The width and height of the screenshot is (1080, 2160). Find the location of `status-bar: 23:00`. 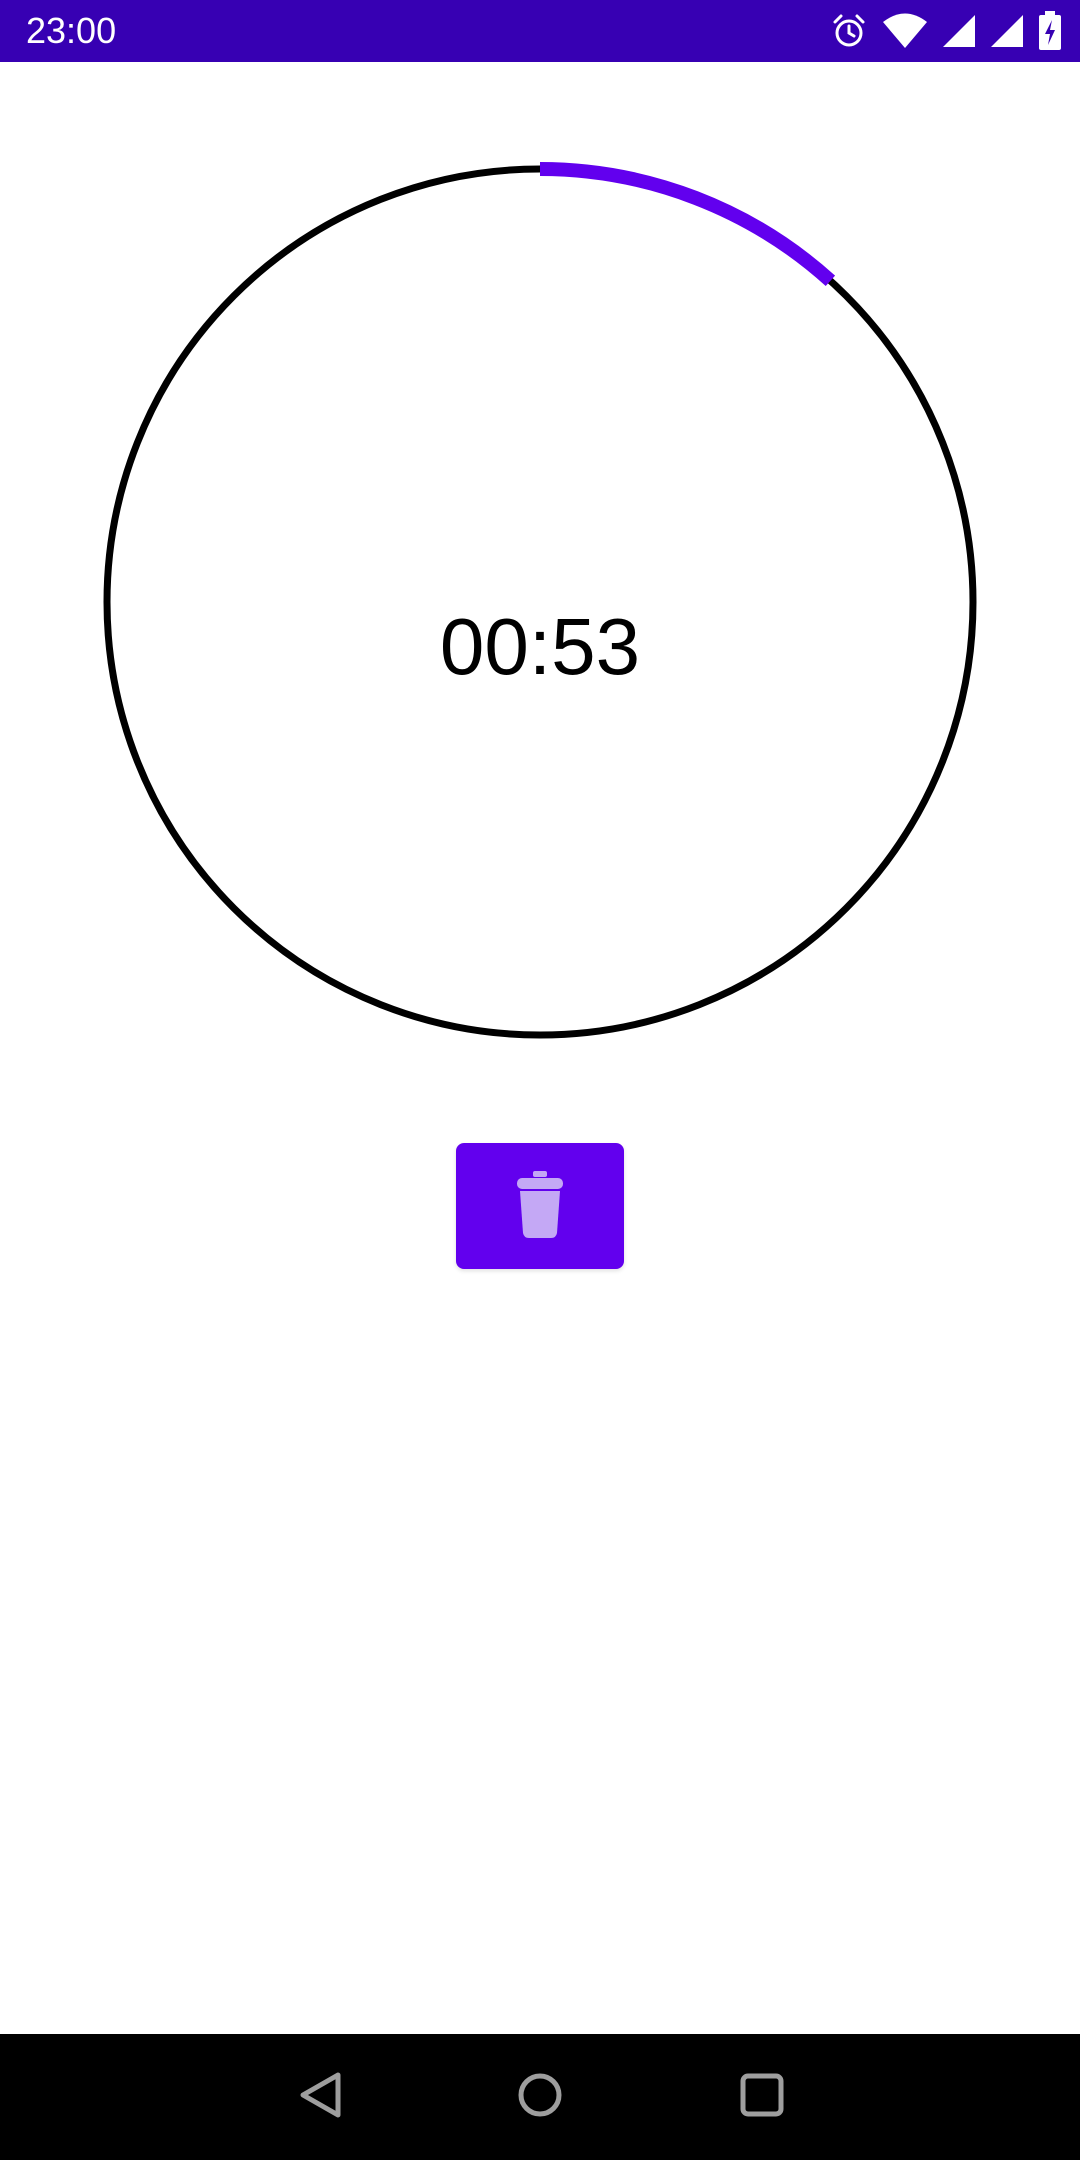

status-bar: 23:00 is located at coordinates (540, 31).